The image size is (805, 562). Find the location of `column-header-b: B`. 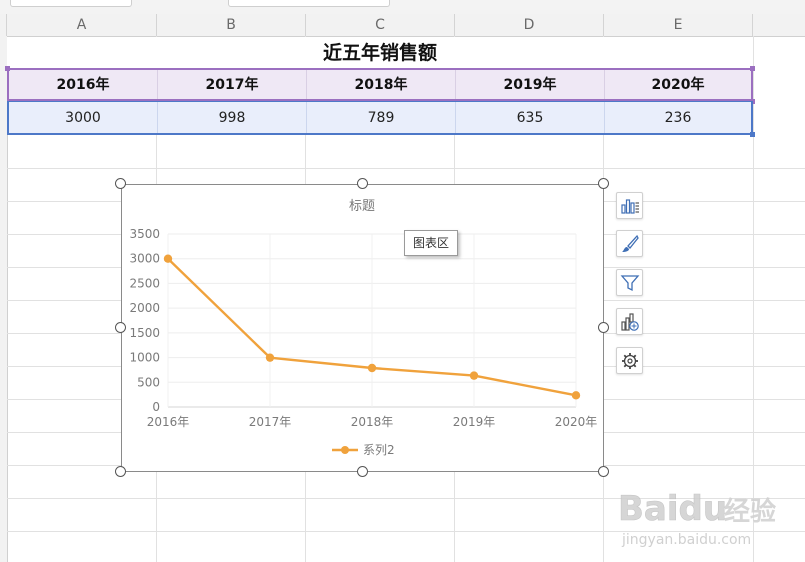

column-header-b: B is located at coordinates (231, 25).